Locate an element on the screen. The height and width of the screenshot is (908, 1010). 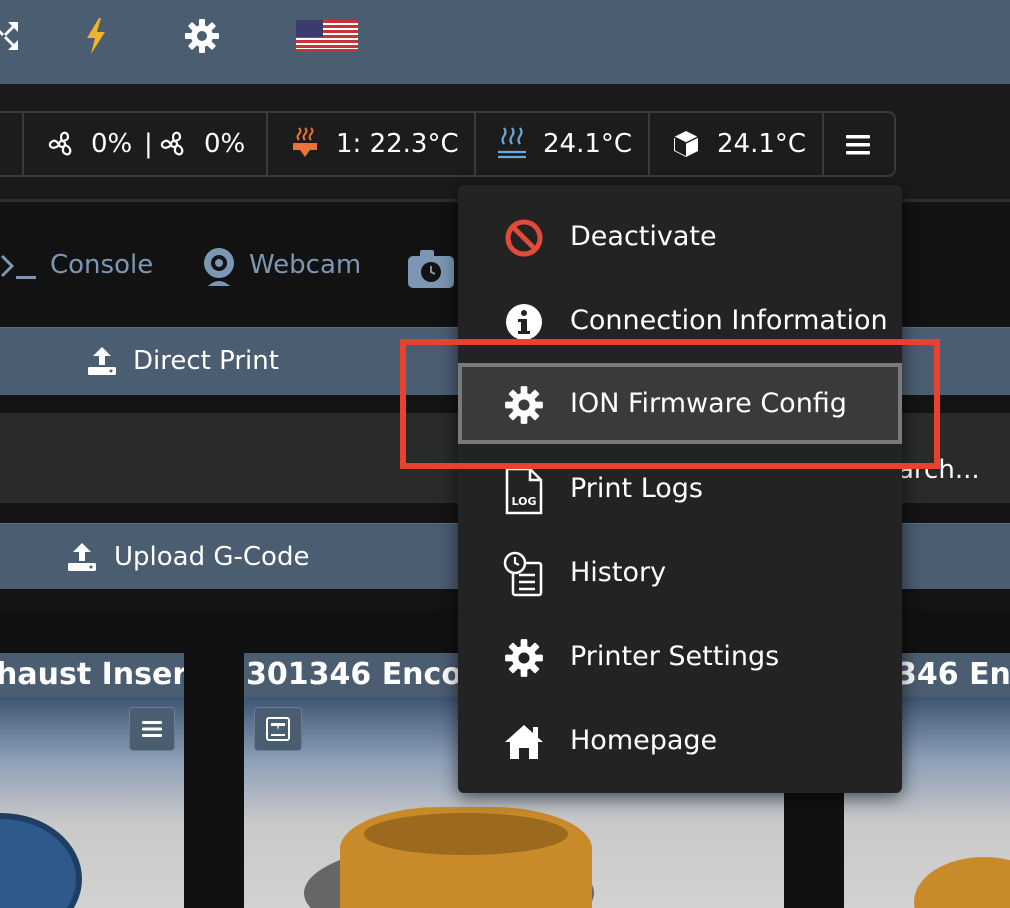
fan1-value: 0% is located at coordinates (112, 144).